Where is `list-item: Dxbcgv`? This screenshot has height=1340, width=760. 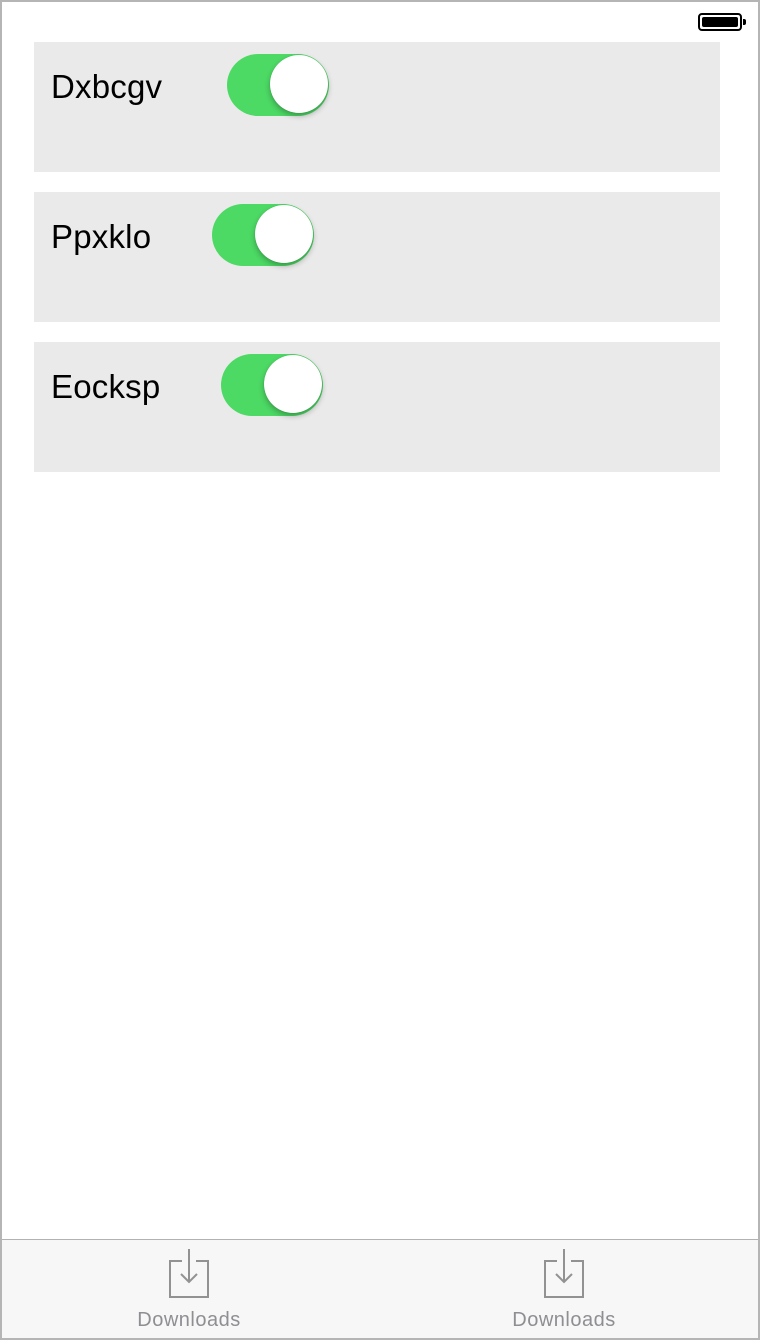
list-item: Dxbcgv is located at coordinates (377, 107).